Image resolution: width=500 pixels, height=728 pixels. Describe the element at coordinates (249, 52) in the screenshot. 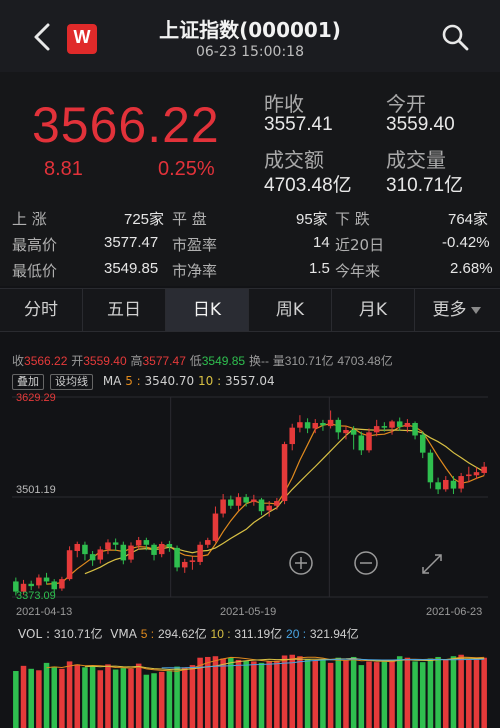

I see `quote-datetime: 06-23 15:00:18` at that location.